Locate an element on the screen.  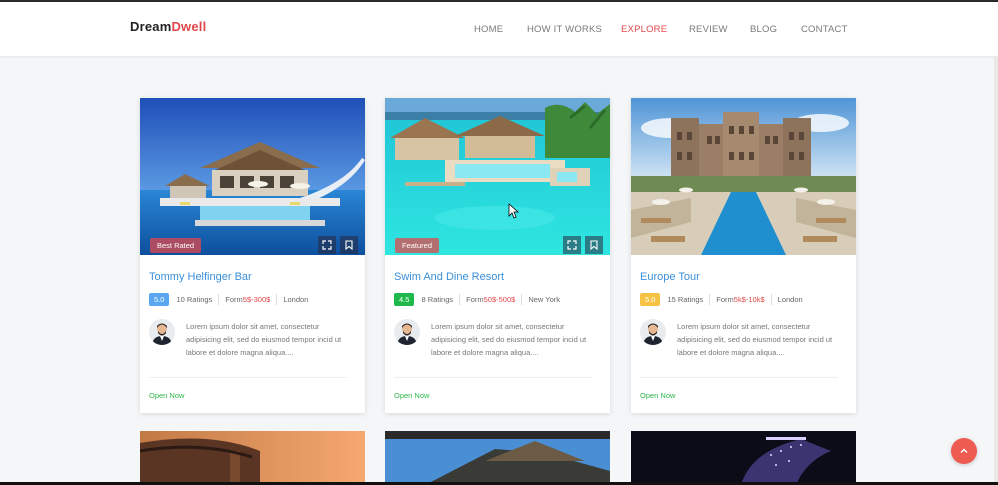
location-label: New York is located at coordinates (544, 299).